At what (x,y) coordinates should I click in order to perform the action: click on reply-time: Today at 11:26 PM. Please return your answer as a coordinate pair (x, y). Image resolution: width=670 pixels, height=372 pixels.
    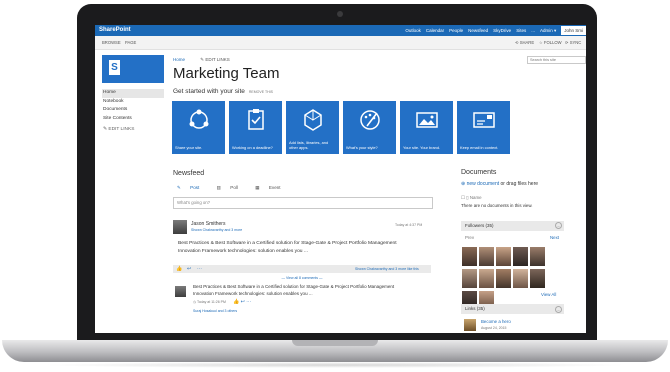
    Looking at the image, I should click on (211, 302).